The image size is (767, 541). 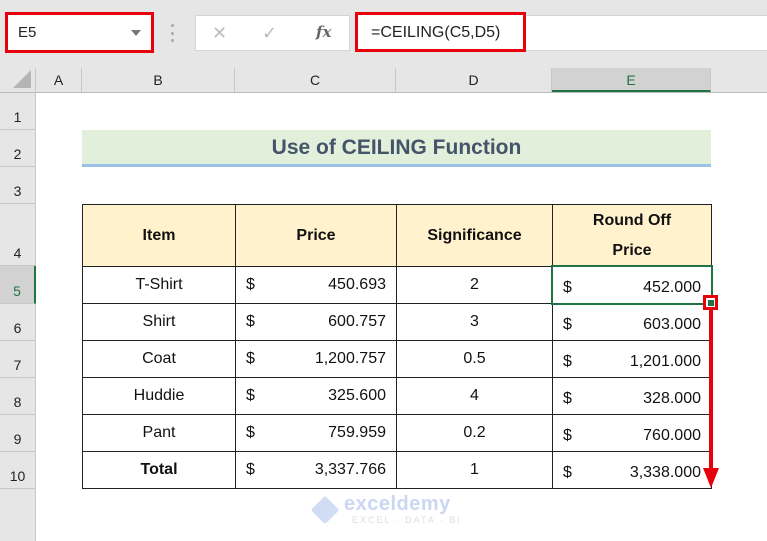 I want to click on watermark-name: exceldemy, so click(x=397, y=504).